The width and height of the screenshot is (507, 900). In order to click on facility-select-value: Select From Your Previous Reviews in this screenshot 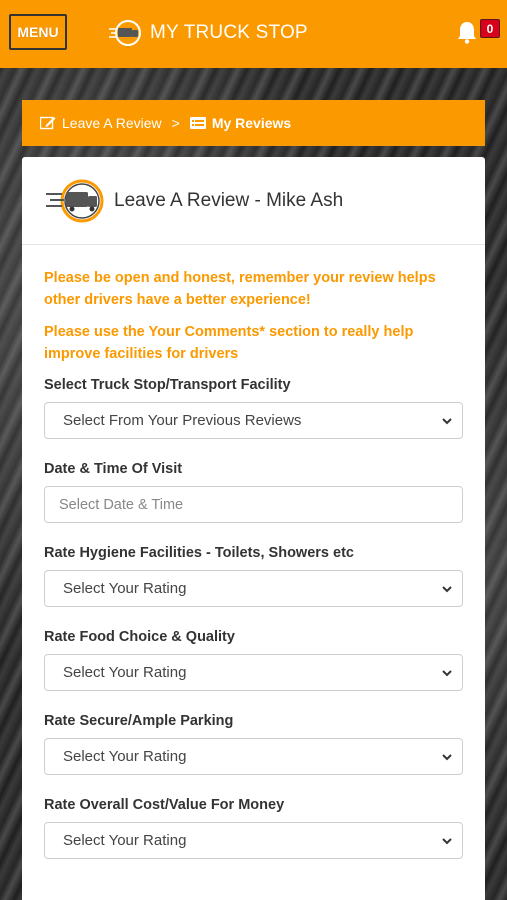, I will do `click(182, 420)`.